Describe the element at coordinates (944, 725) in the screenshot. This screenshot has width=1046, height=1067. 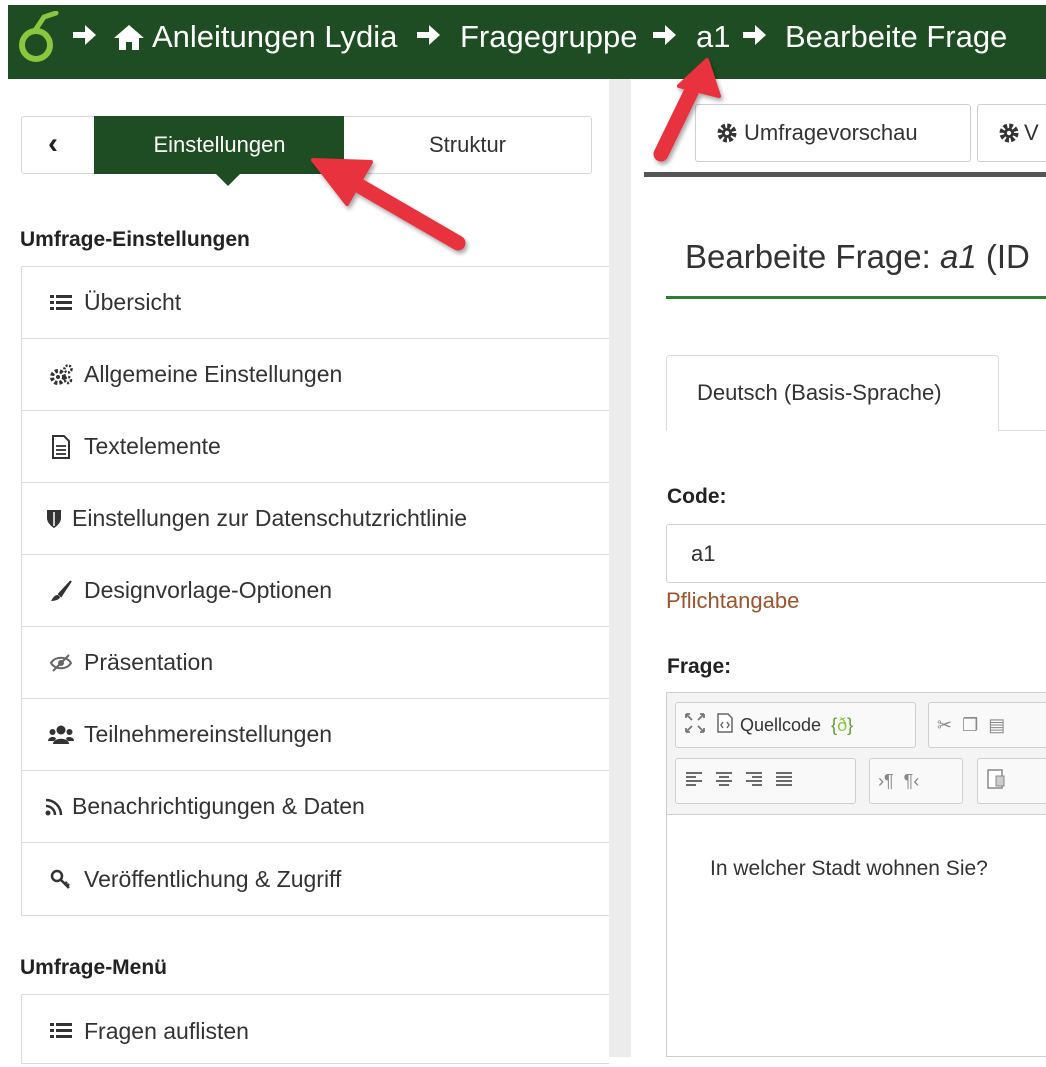
I see `cut-icon: ✂` at that location.